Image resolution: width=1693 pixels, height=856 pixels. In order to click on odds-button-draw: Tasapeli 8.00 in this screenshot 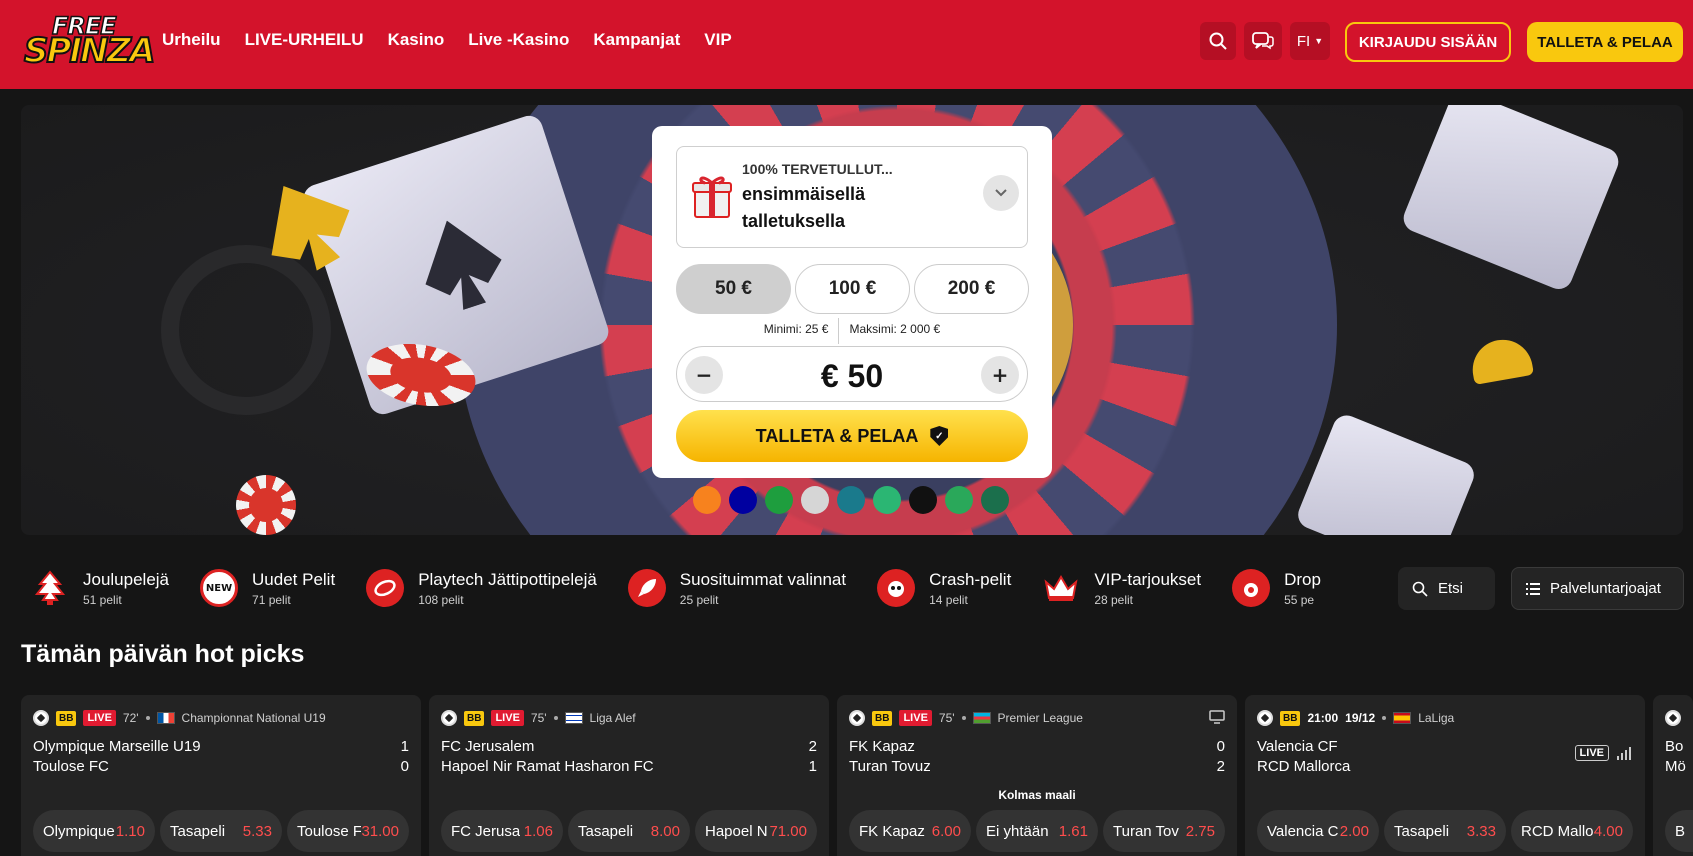, I will do `click(629, 831)`.